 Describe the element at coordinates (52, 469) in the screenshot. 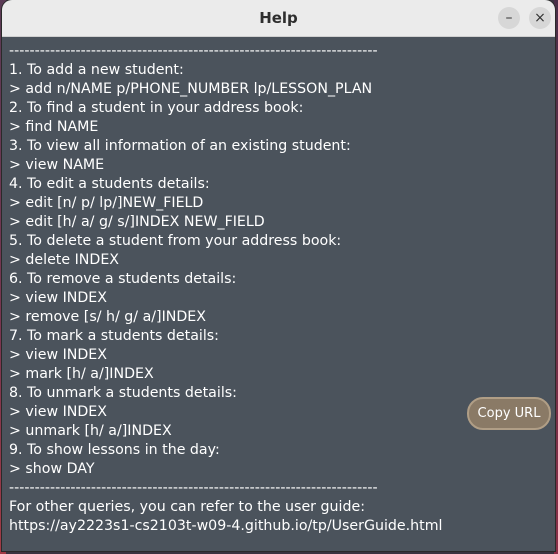

I see `help-line: > show DAY` at that location.